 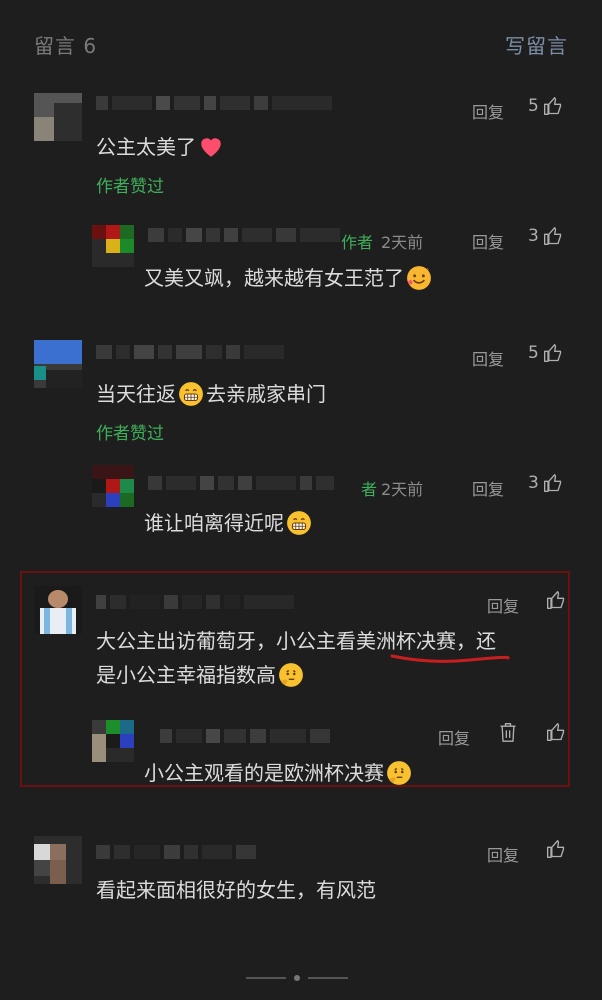 What do you see at coordinates (289, 278) in the screenshot?
I see `reply-text: 又美又飒，越来越有女王范了` at bounding box center [289, 278].